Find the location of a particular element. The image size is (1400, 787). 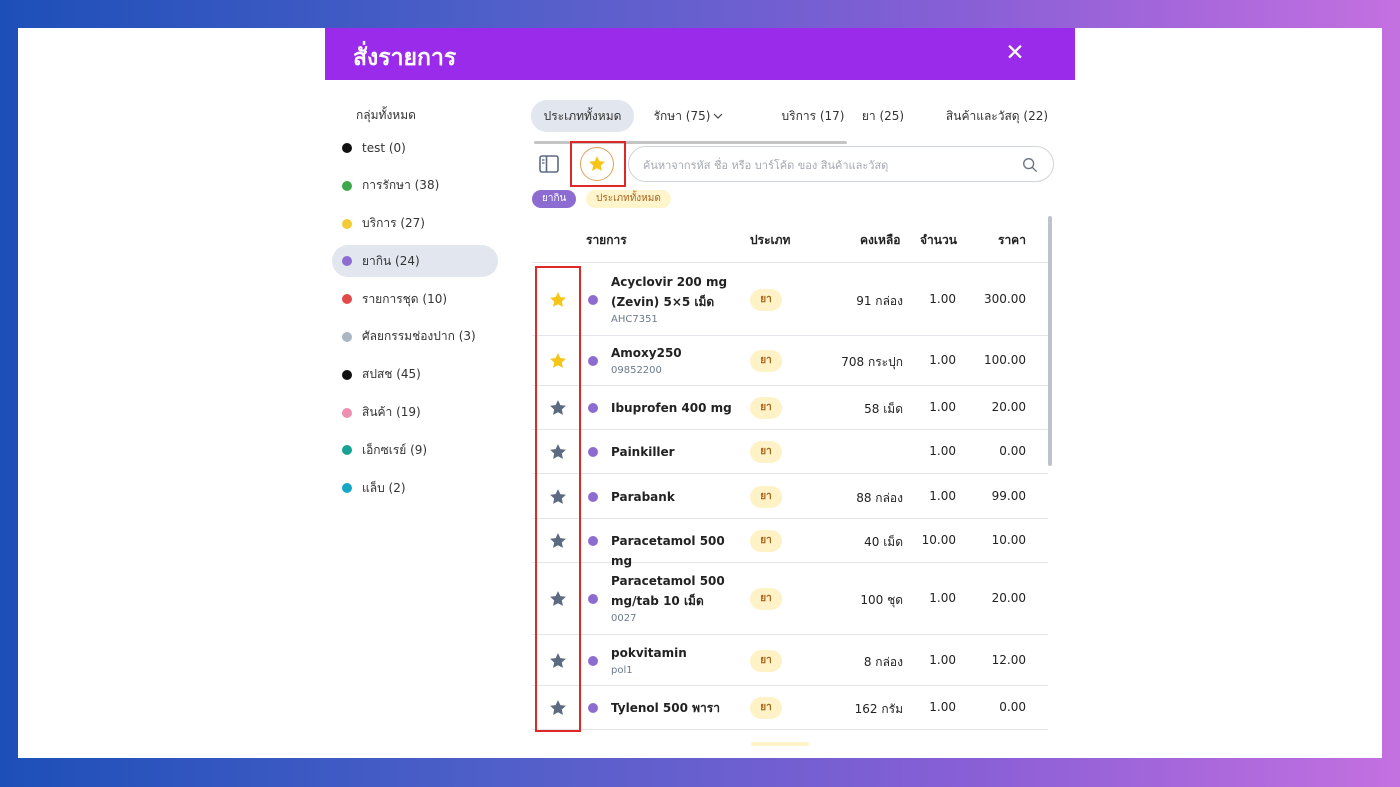

sidebar-item-label: แล็บ (2) is located at coordinates (384, 487).